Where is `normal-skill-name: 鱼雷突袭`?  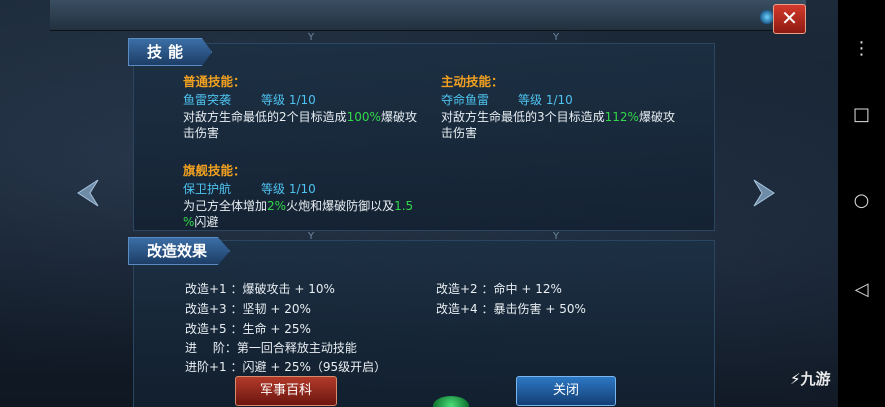 normal-skill-name: 鱼雷突袭 is located at coordinates (207, 100).